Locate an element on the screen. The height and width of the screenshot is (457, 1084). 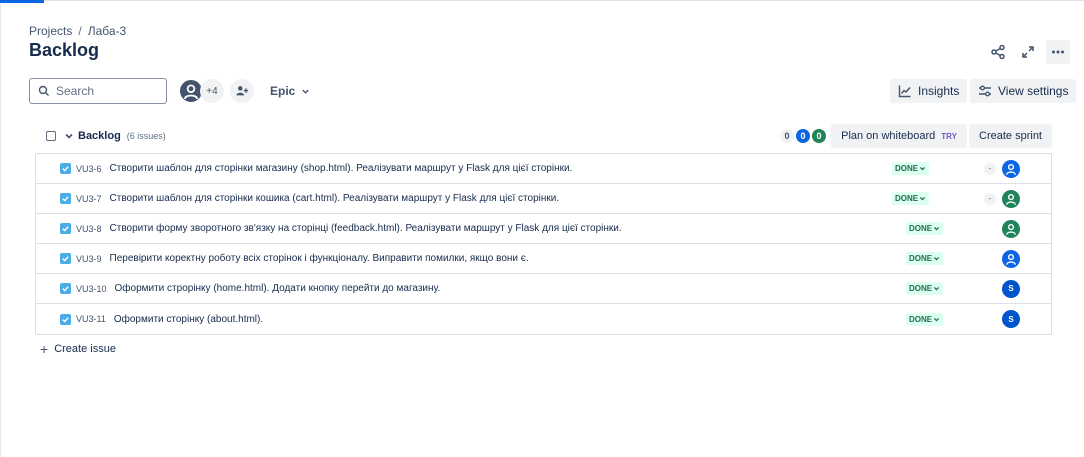
avatar-group: +4 is located at coordinates (201, 91).